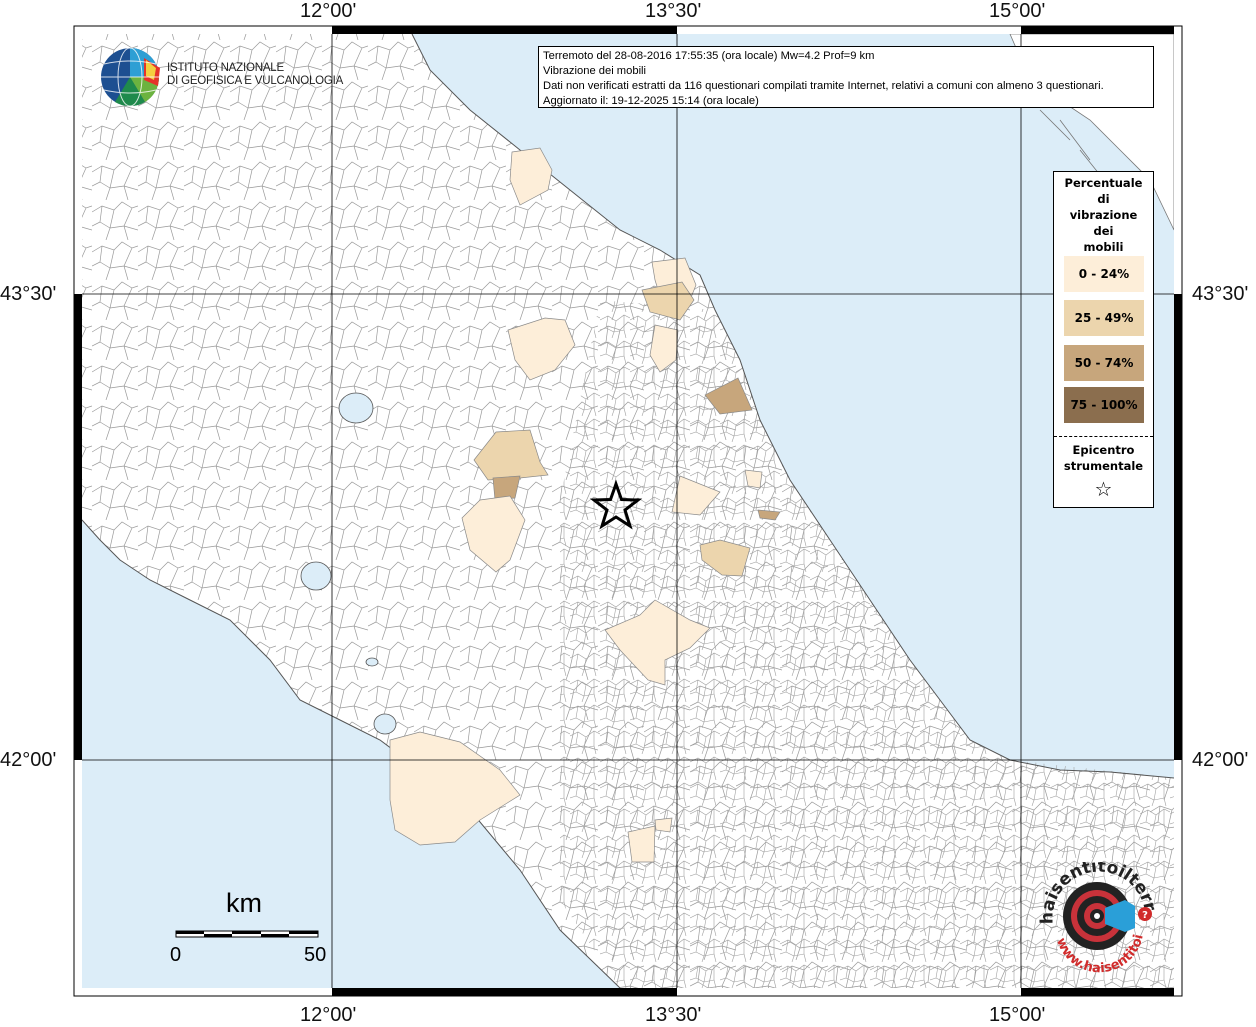 This screenshot has height=1027, width=1256. What do you see at coordinates (1104, 405) in the screenshot?
I see `legend-class-75-100: 75 - 100%` at bounding box center [1104, 405].